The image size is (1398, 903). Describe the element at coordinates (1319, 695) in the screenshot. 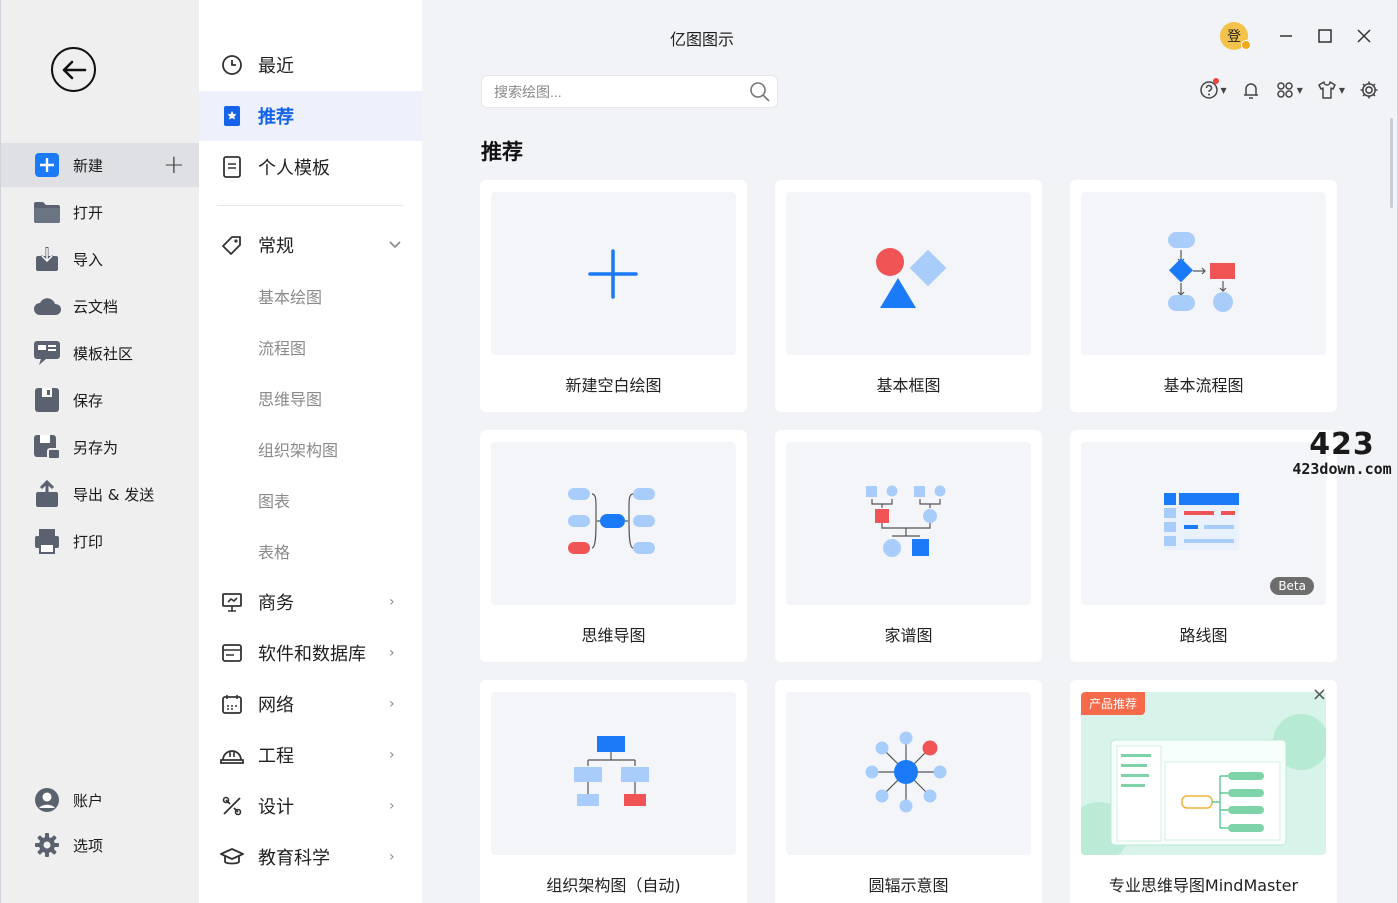

I see `close-icon: ×` at that location.